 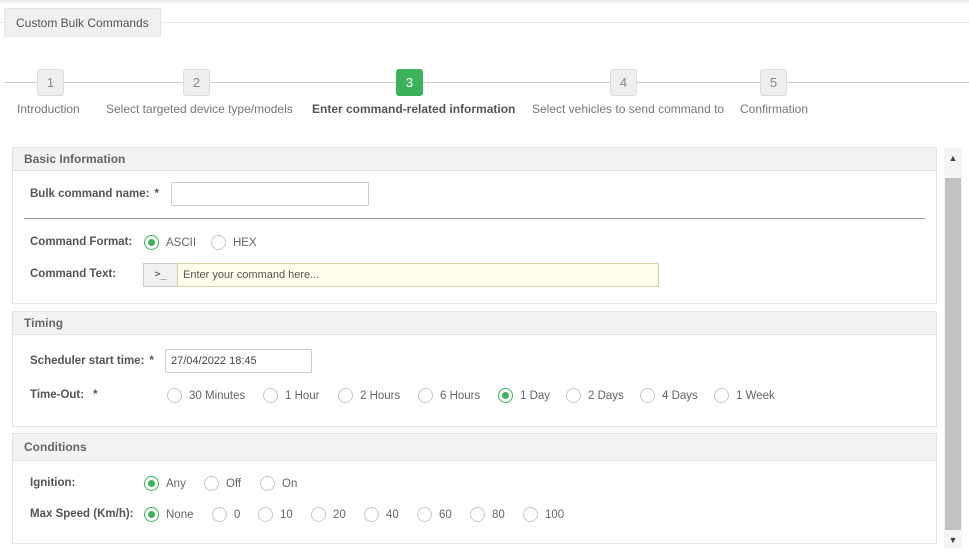 I want to click on timeout-radio-4-days: 4 Days, so click(x=669, y=395).